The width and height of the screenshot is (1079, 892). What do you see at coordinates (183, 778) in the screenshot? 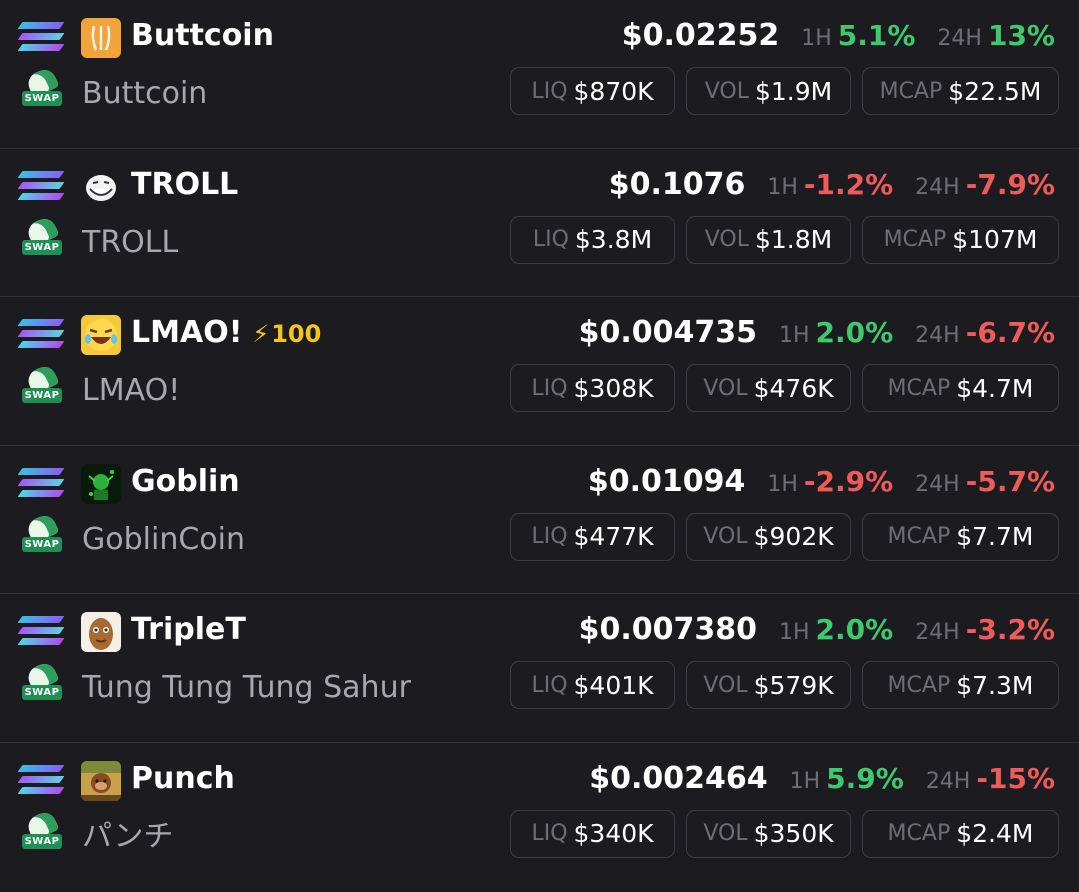
I see `token-symbol: Punch` at bounding box center [183, 778].